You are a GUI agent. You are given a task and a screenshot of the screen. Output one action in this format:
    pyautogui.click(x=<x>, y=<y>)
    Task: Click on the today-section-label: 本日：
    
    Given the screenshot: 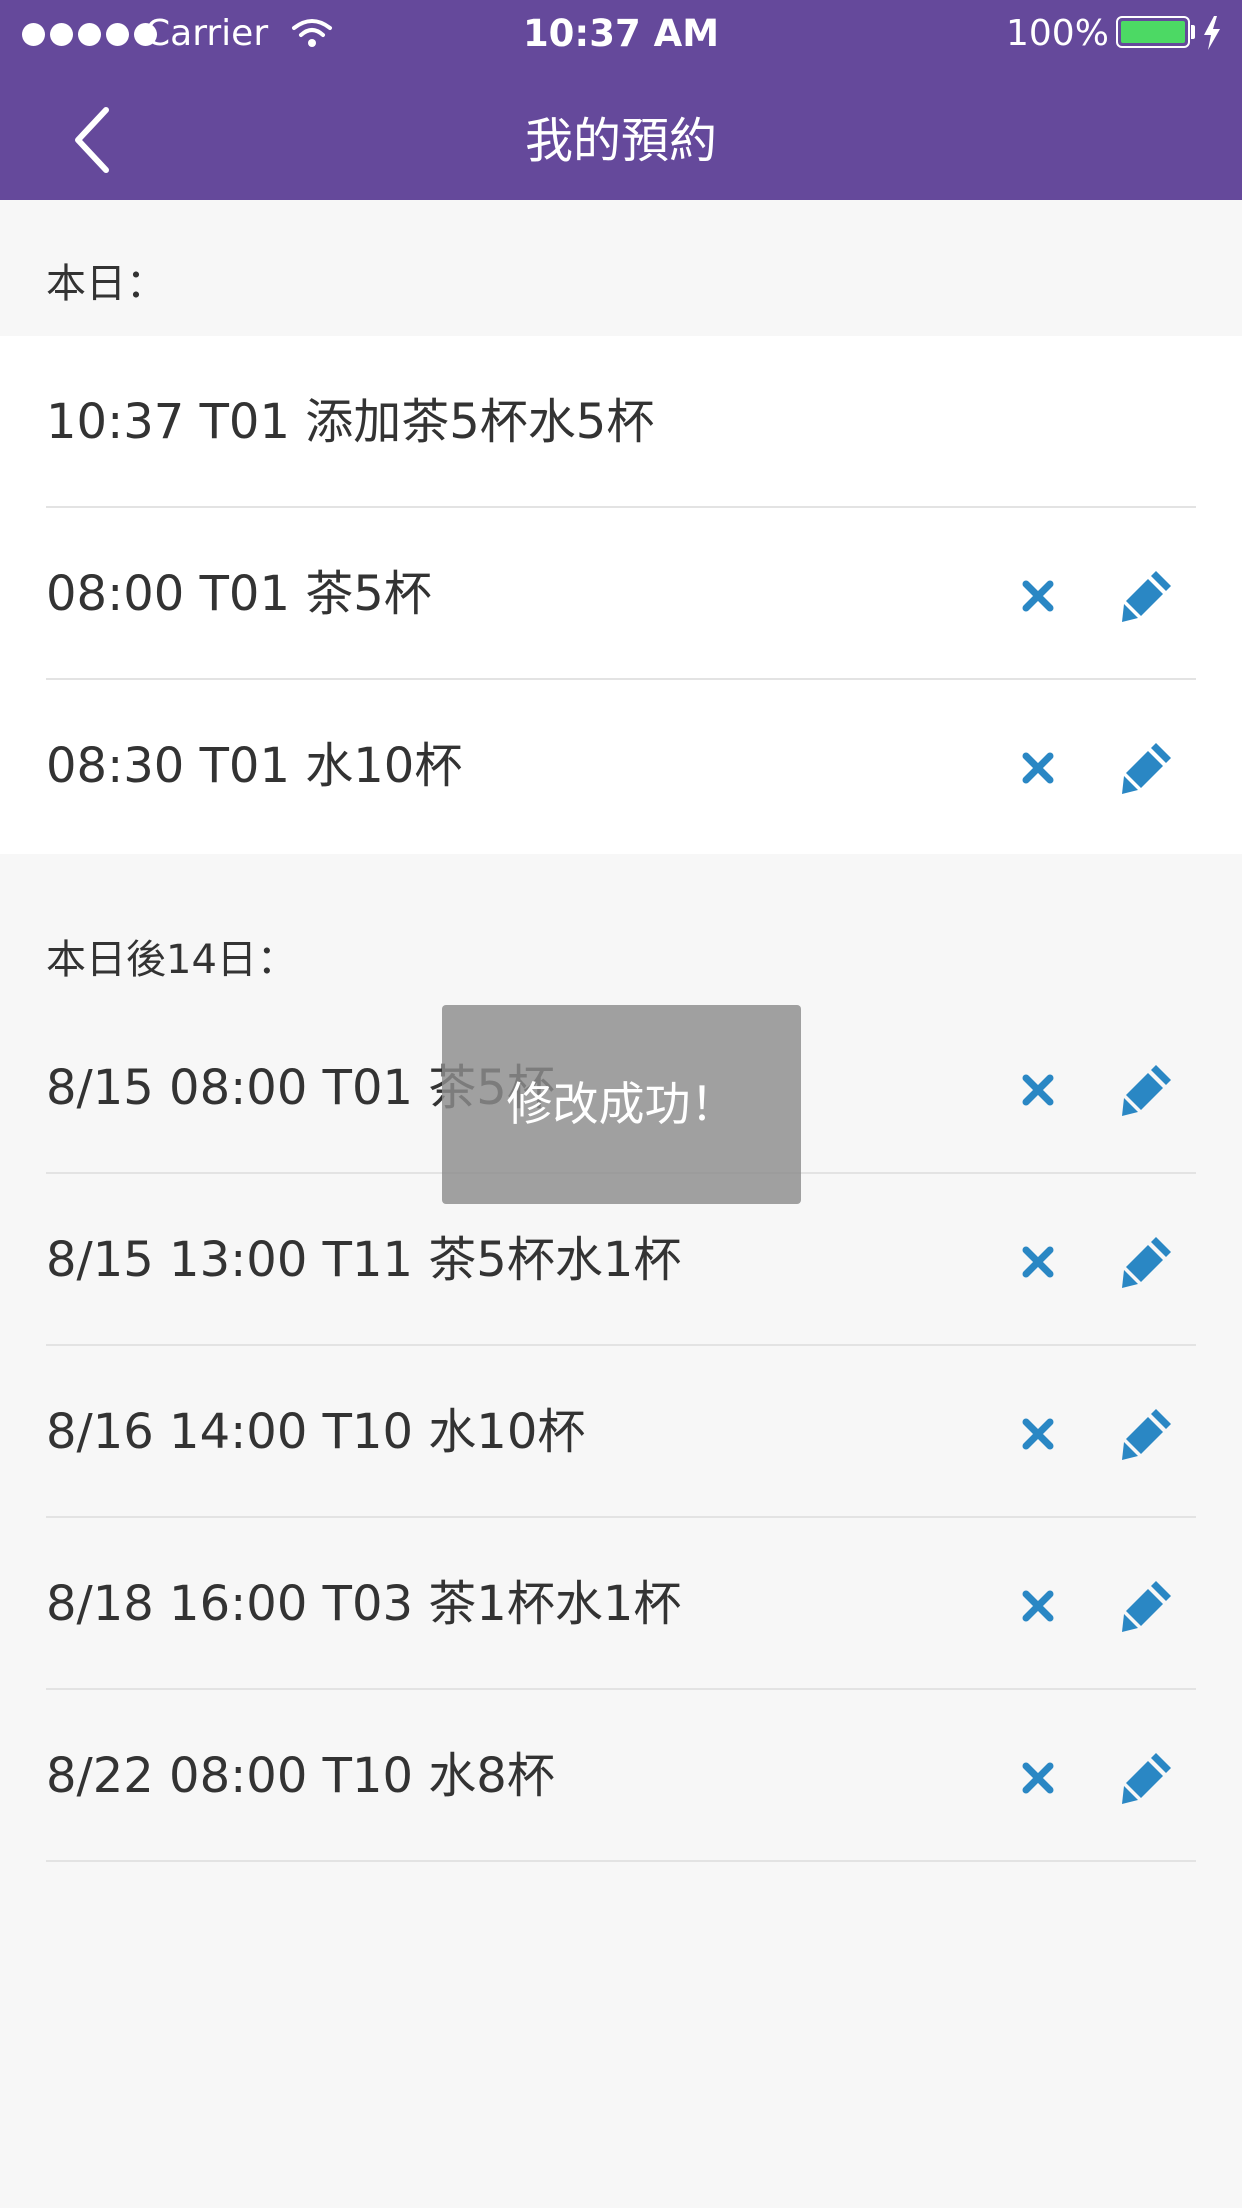 What is the action you would take?
    pyautogui.click(x=106, y=284)
    